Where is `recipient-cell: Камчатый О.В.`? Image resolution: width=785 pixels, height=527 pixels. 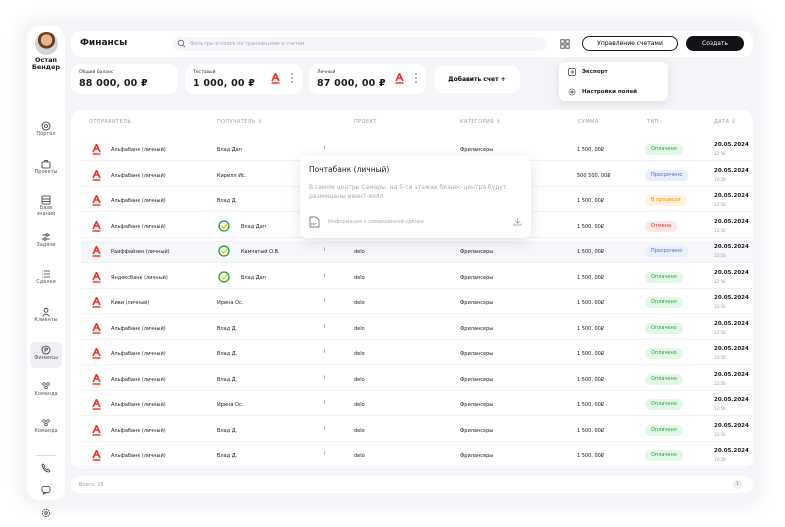
recipient-cell: Камчатый О.В. is located at coordinates (260, 252).